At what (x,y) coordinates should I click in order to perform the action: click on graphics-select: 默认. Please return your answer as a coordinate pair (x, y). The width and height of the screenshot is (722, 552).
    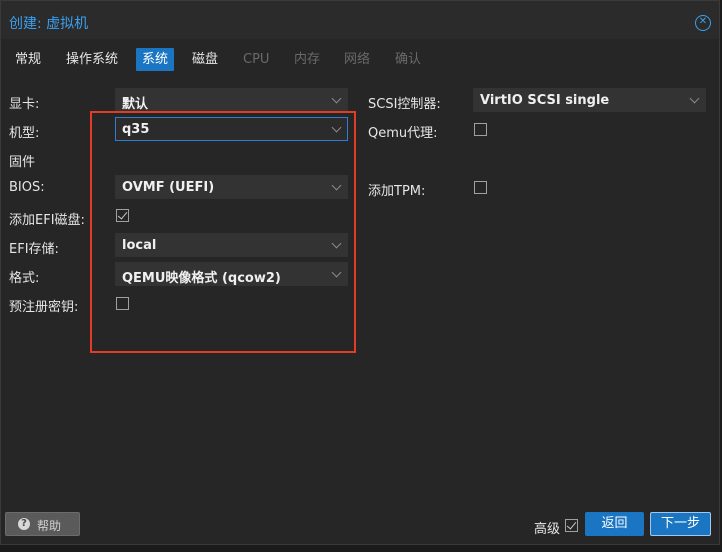
    Looking at the image, I should click on (231, 100).